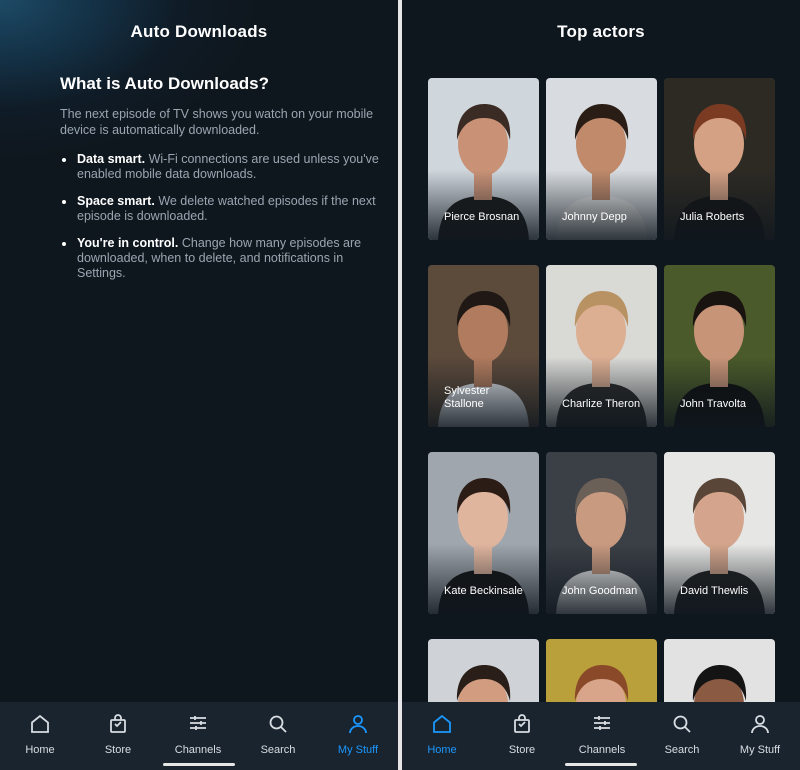 This screenshot has width=800, height=770. Describe the element at coordinates (483, 591) in the screenshot. I see `actor-name: Kate Beckinsale` at that location.